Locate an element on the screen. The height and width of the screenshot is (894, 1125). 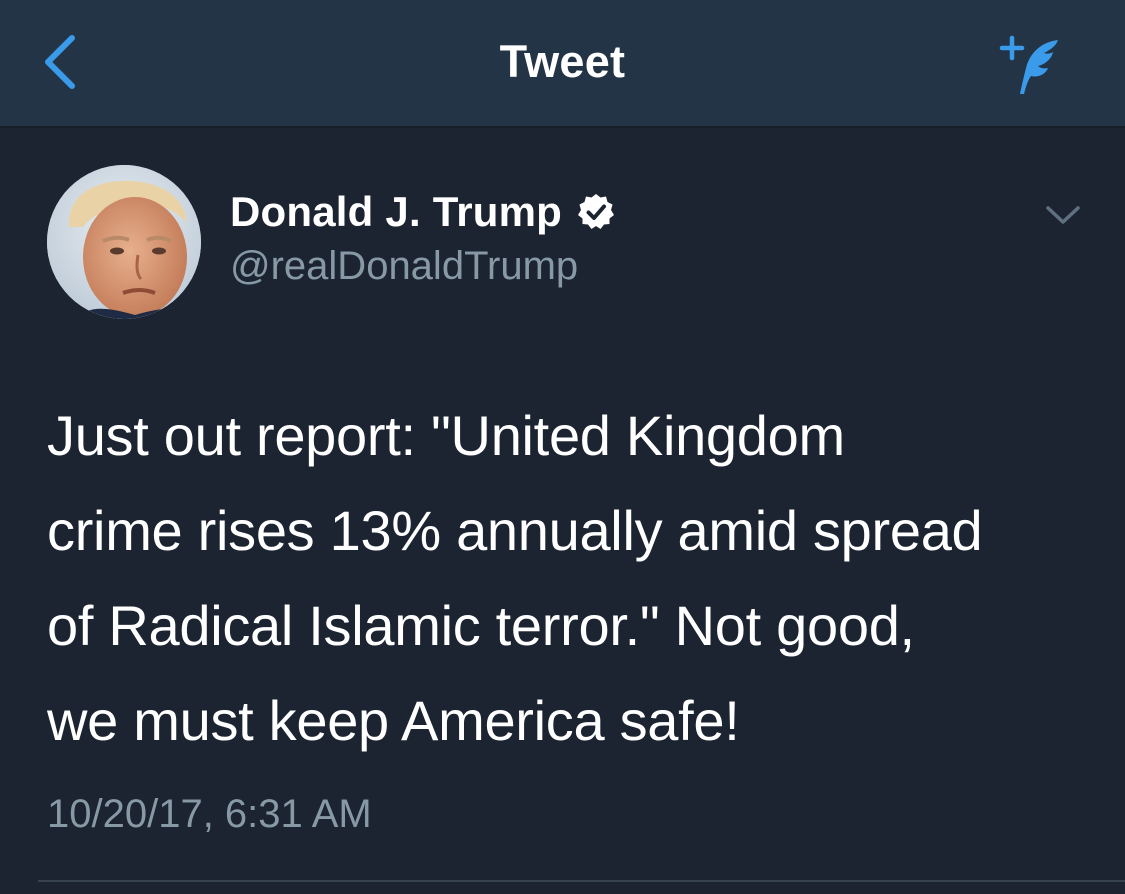
tweet-text-line: we must keep America safe! is located at coordinates (393, 720).